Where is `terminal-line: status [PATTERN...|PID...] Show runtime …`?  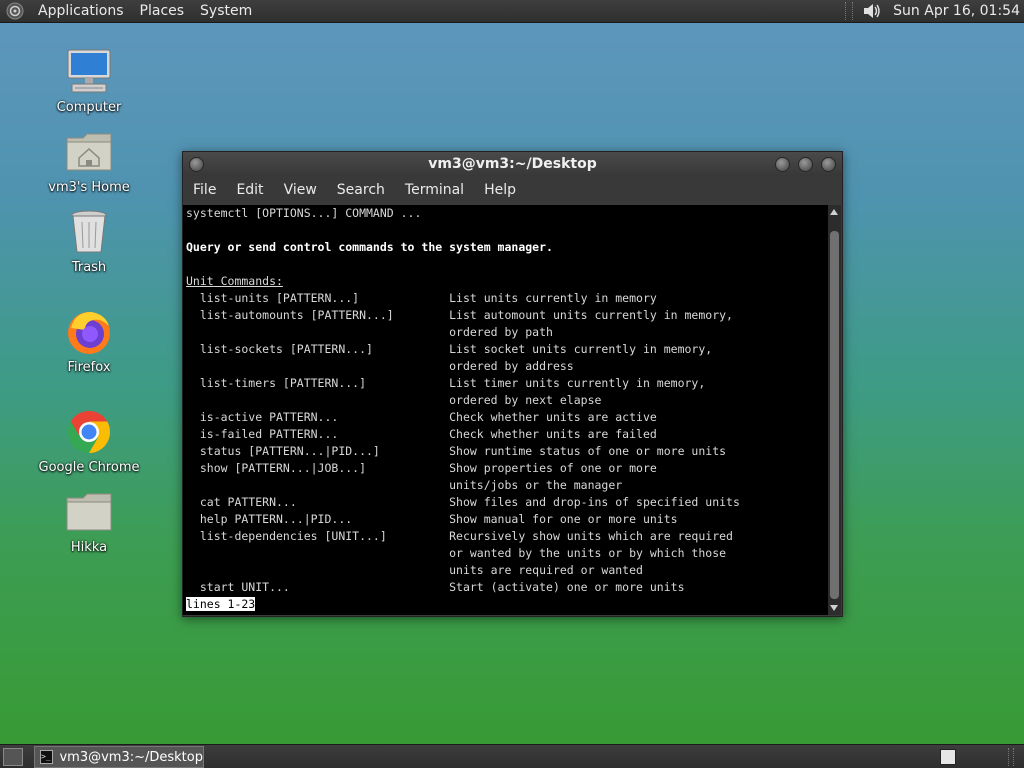 terminal-line: status [PATTERN...|PID...] Show runtime … is located at coordinates (456, 451).